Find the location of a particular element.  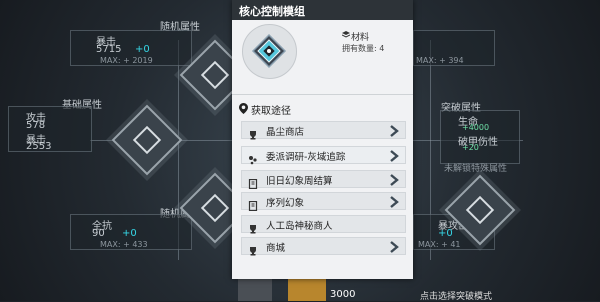

source-row: 人工岛神秘商人 is located at coordinates (323, 224).